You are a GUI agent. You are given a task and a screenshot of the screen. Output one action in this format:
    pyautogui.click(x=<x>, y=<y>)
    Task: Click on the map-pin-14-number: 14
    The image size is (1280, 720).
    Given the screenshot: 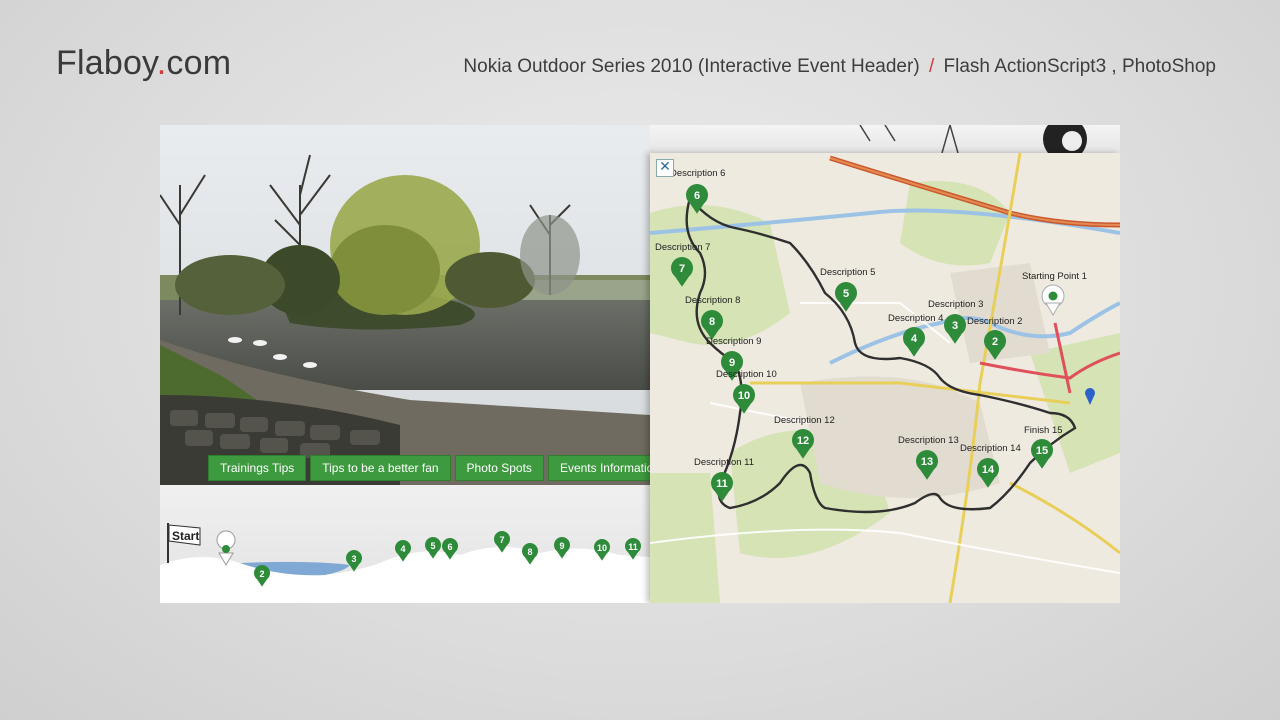 What is the action you would take?
    pyautogui.click(x=988, y=470)
    